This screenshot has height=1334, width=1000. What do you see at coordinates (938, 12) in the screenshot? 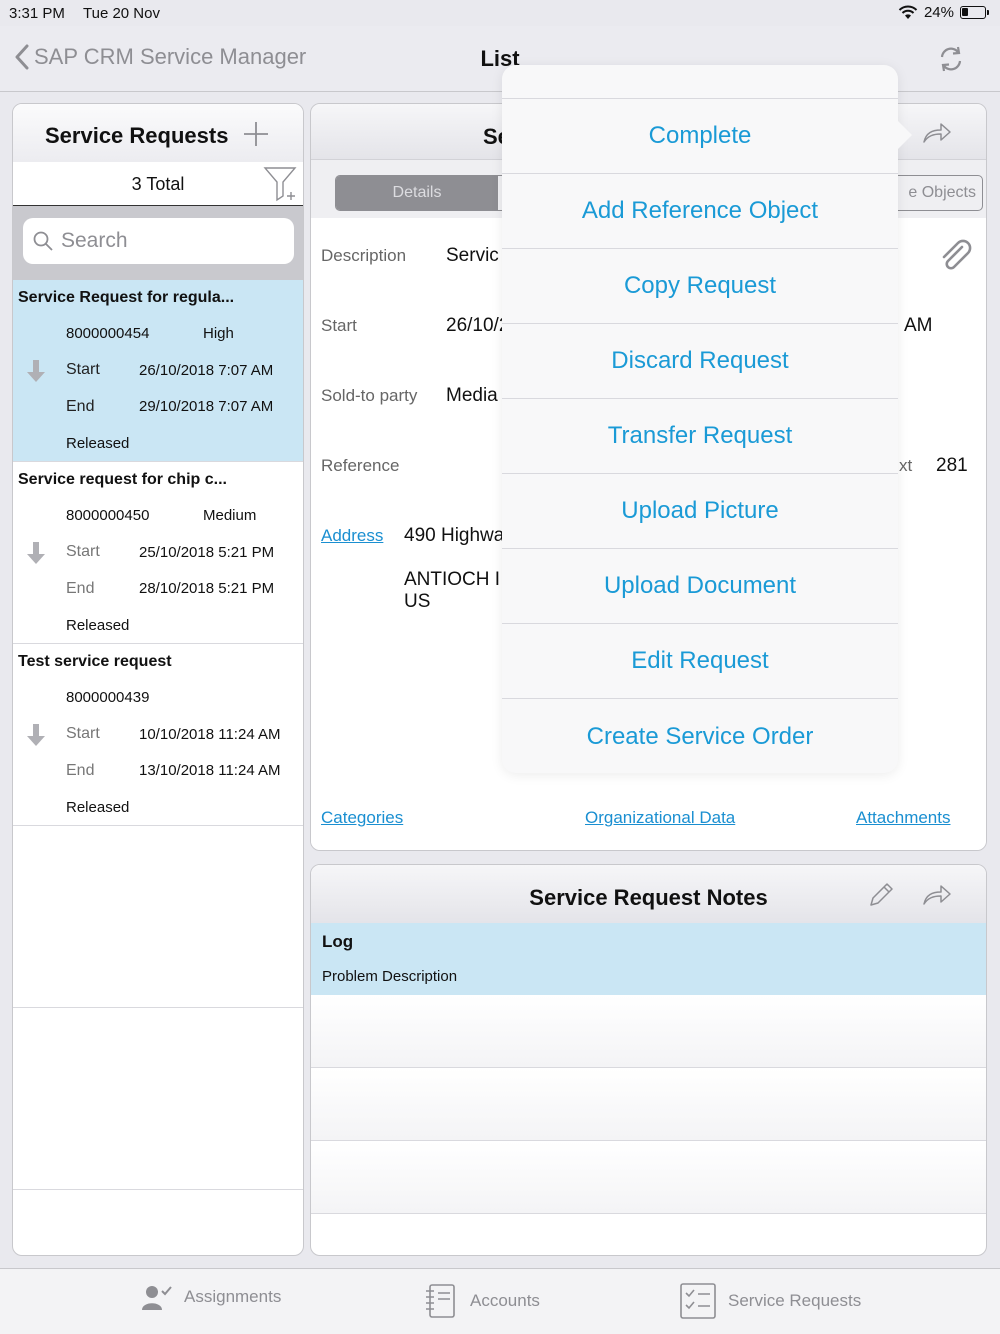
I see `battery-percent: 24%` at bounding box center [938, 12].